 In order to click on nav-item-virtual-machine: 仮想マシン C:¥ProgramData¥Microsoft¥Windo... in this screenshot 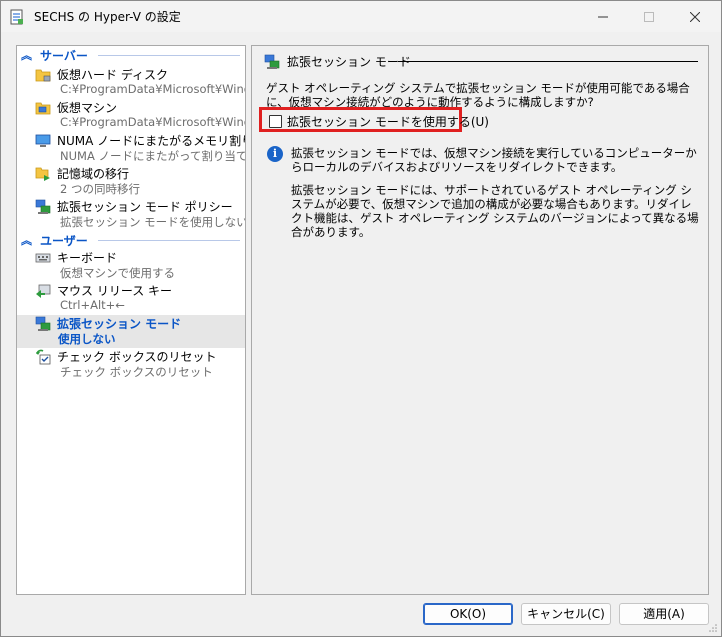, I will do `click(131, 115)`.